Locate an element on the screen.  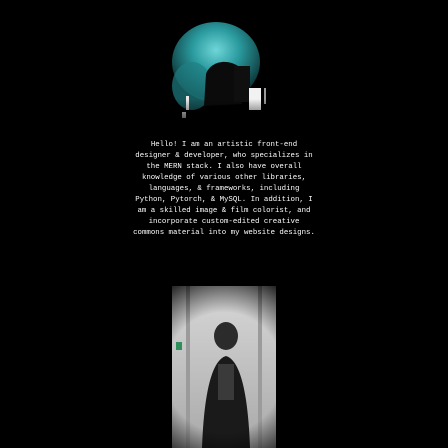
profile-photo is located at coordinates (224, 364).